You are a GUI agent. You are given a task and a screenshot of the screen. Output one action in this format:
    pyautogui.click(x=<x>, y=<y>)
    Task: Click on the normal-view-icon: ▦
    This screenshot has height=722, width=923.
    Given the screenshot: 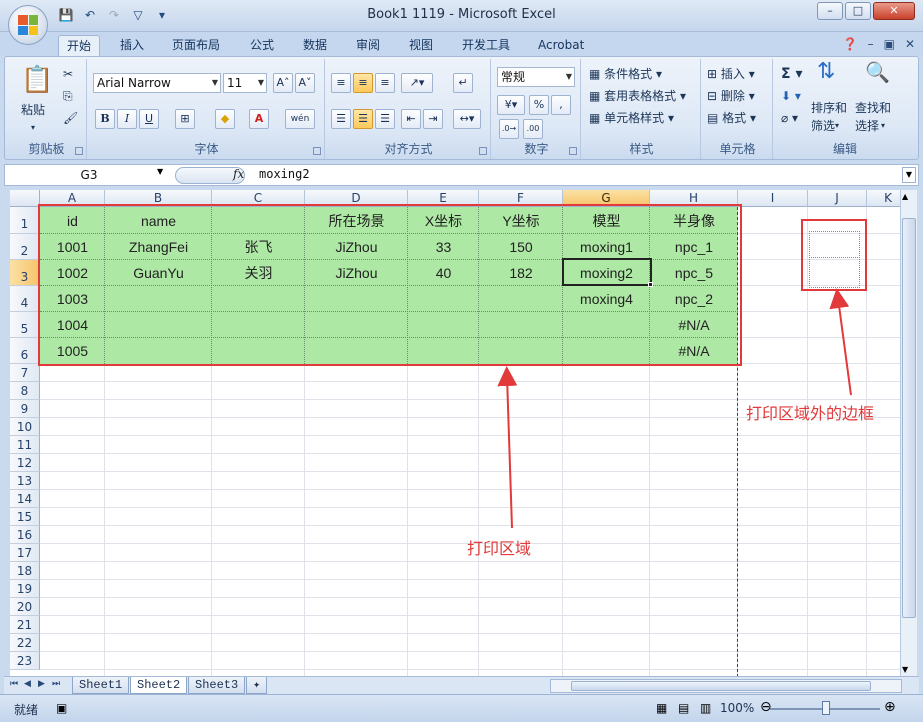 What is the action you would take?
    pyautogui.click(x=661, y=708)
    